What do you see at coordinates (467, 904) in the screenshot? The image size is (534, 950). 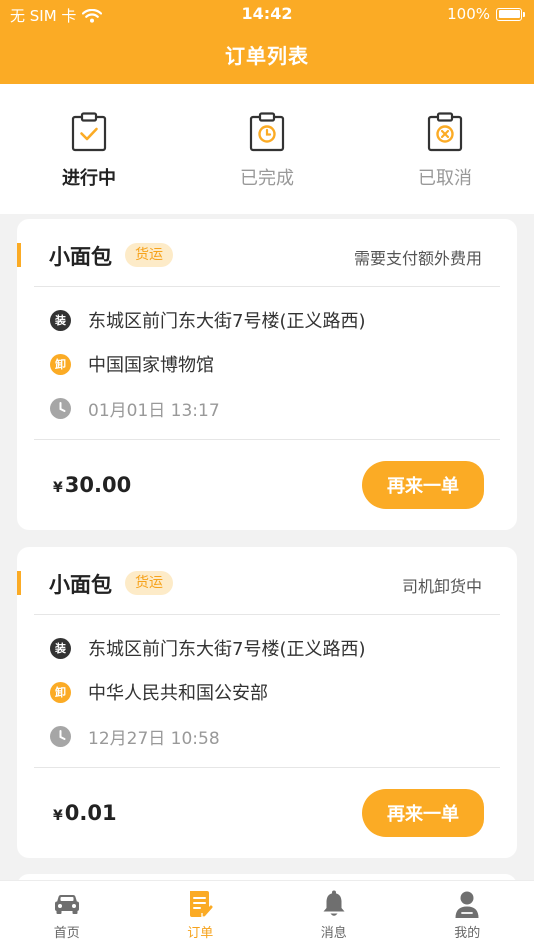 I see `user-icon` at bounding box center [467, 904].